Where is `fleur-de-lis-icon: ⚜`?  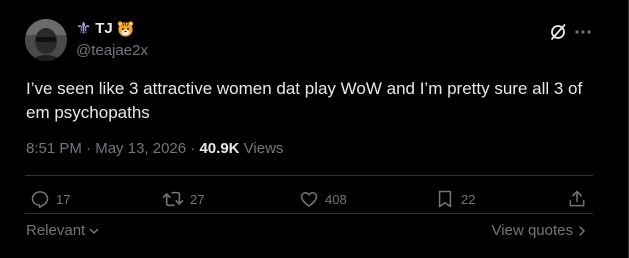
fleur-de-lis-icon: ⚜ is located at coordinates (84, 28).